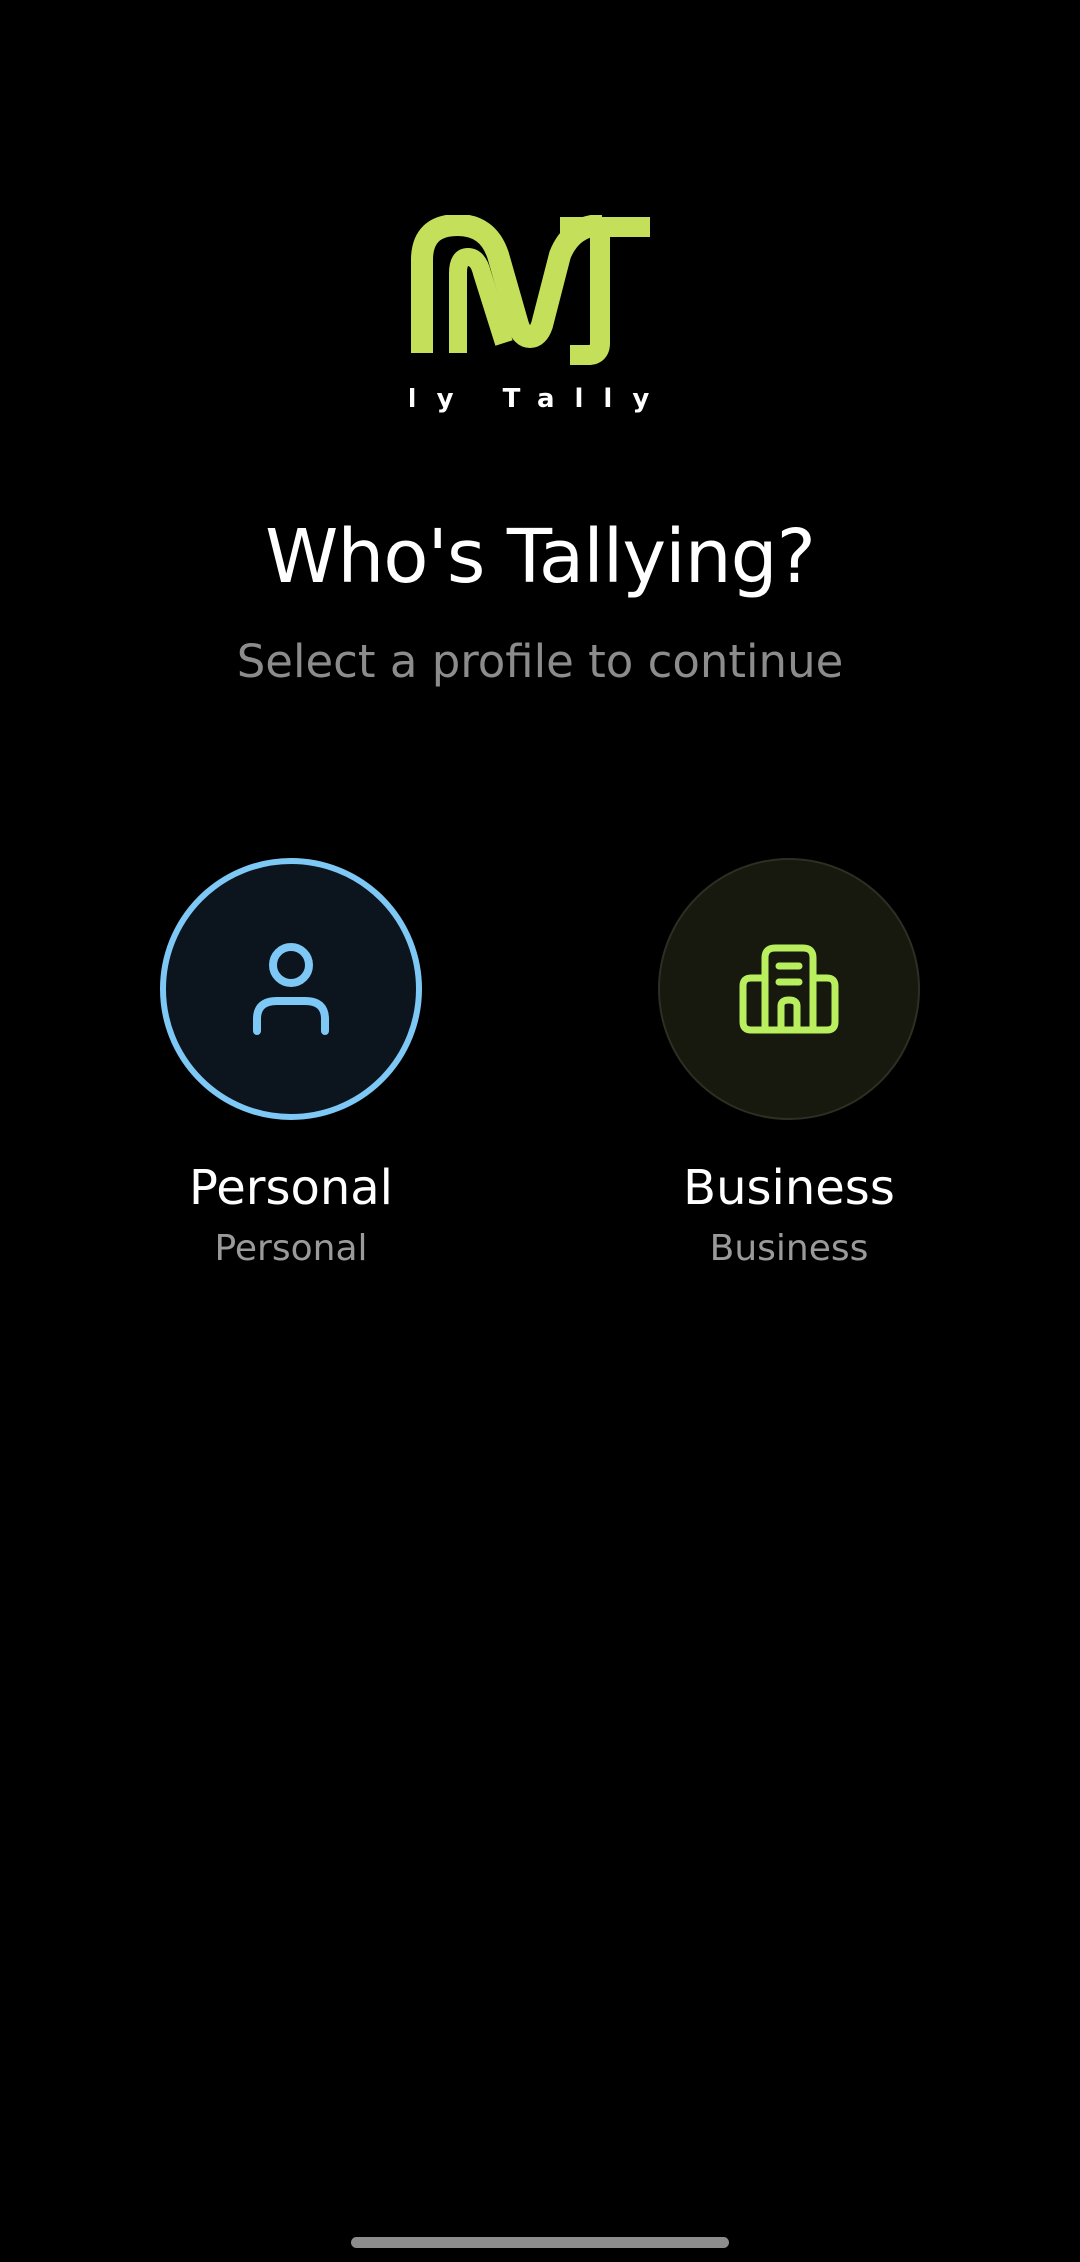 Image resolution: width=1080 pixels, height=2262 pixels. Describe the element at coordinates (291, 1188) in the screenshot. I see `profile-name-personal: Personal` at that location.